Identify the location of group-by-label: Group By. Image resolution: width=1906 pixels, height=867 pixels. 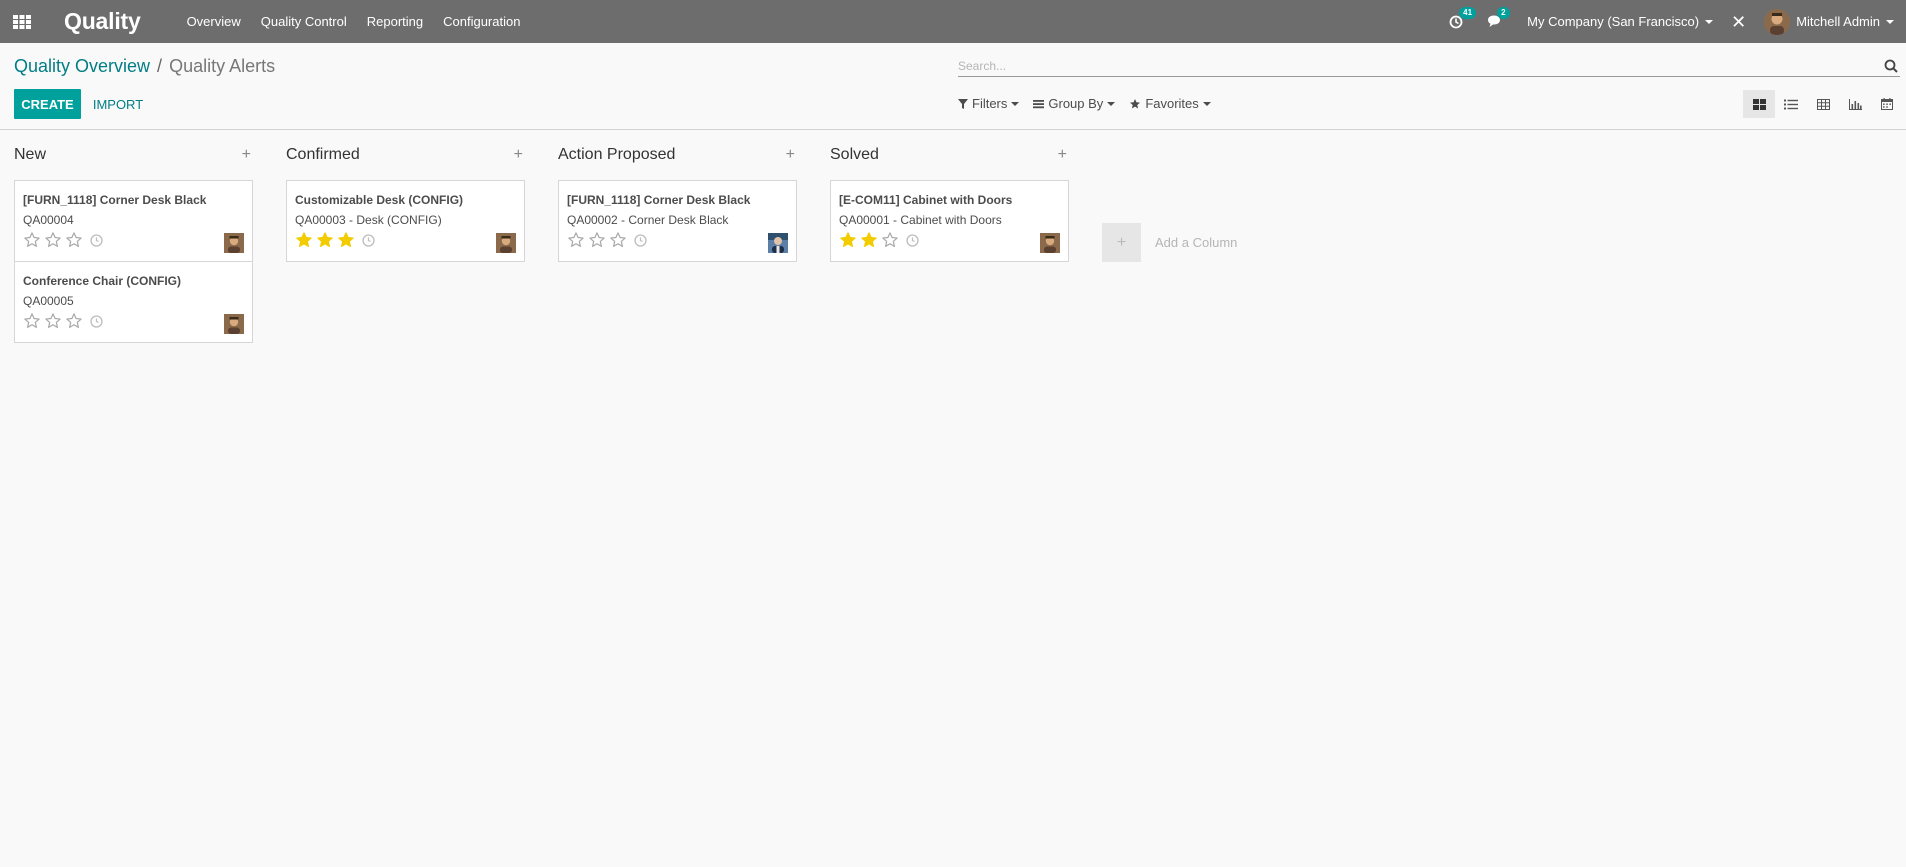
(1076, 103).